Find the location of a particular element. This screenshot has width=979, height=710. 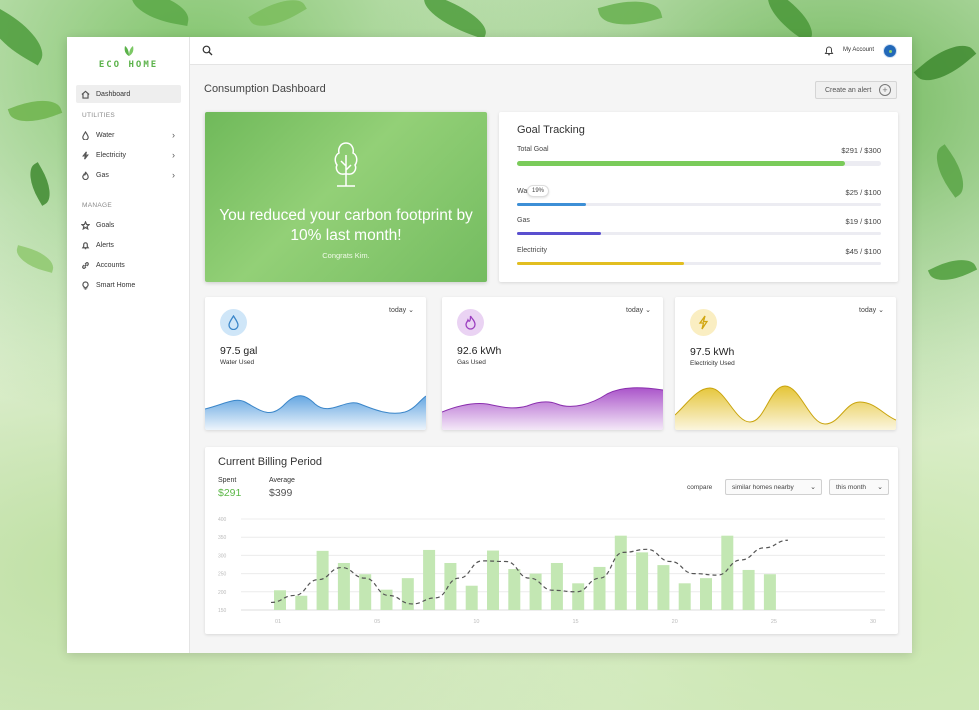

notifications-bell-icon is located at coordinates (829, 50).